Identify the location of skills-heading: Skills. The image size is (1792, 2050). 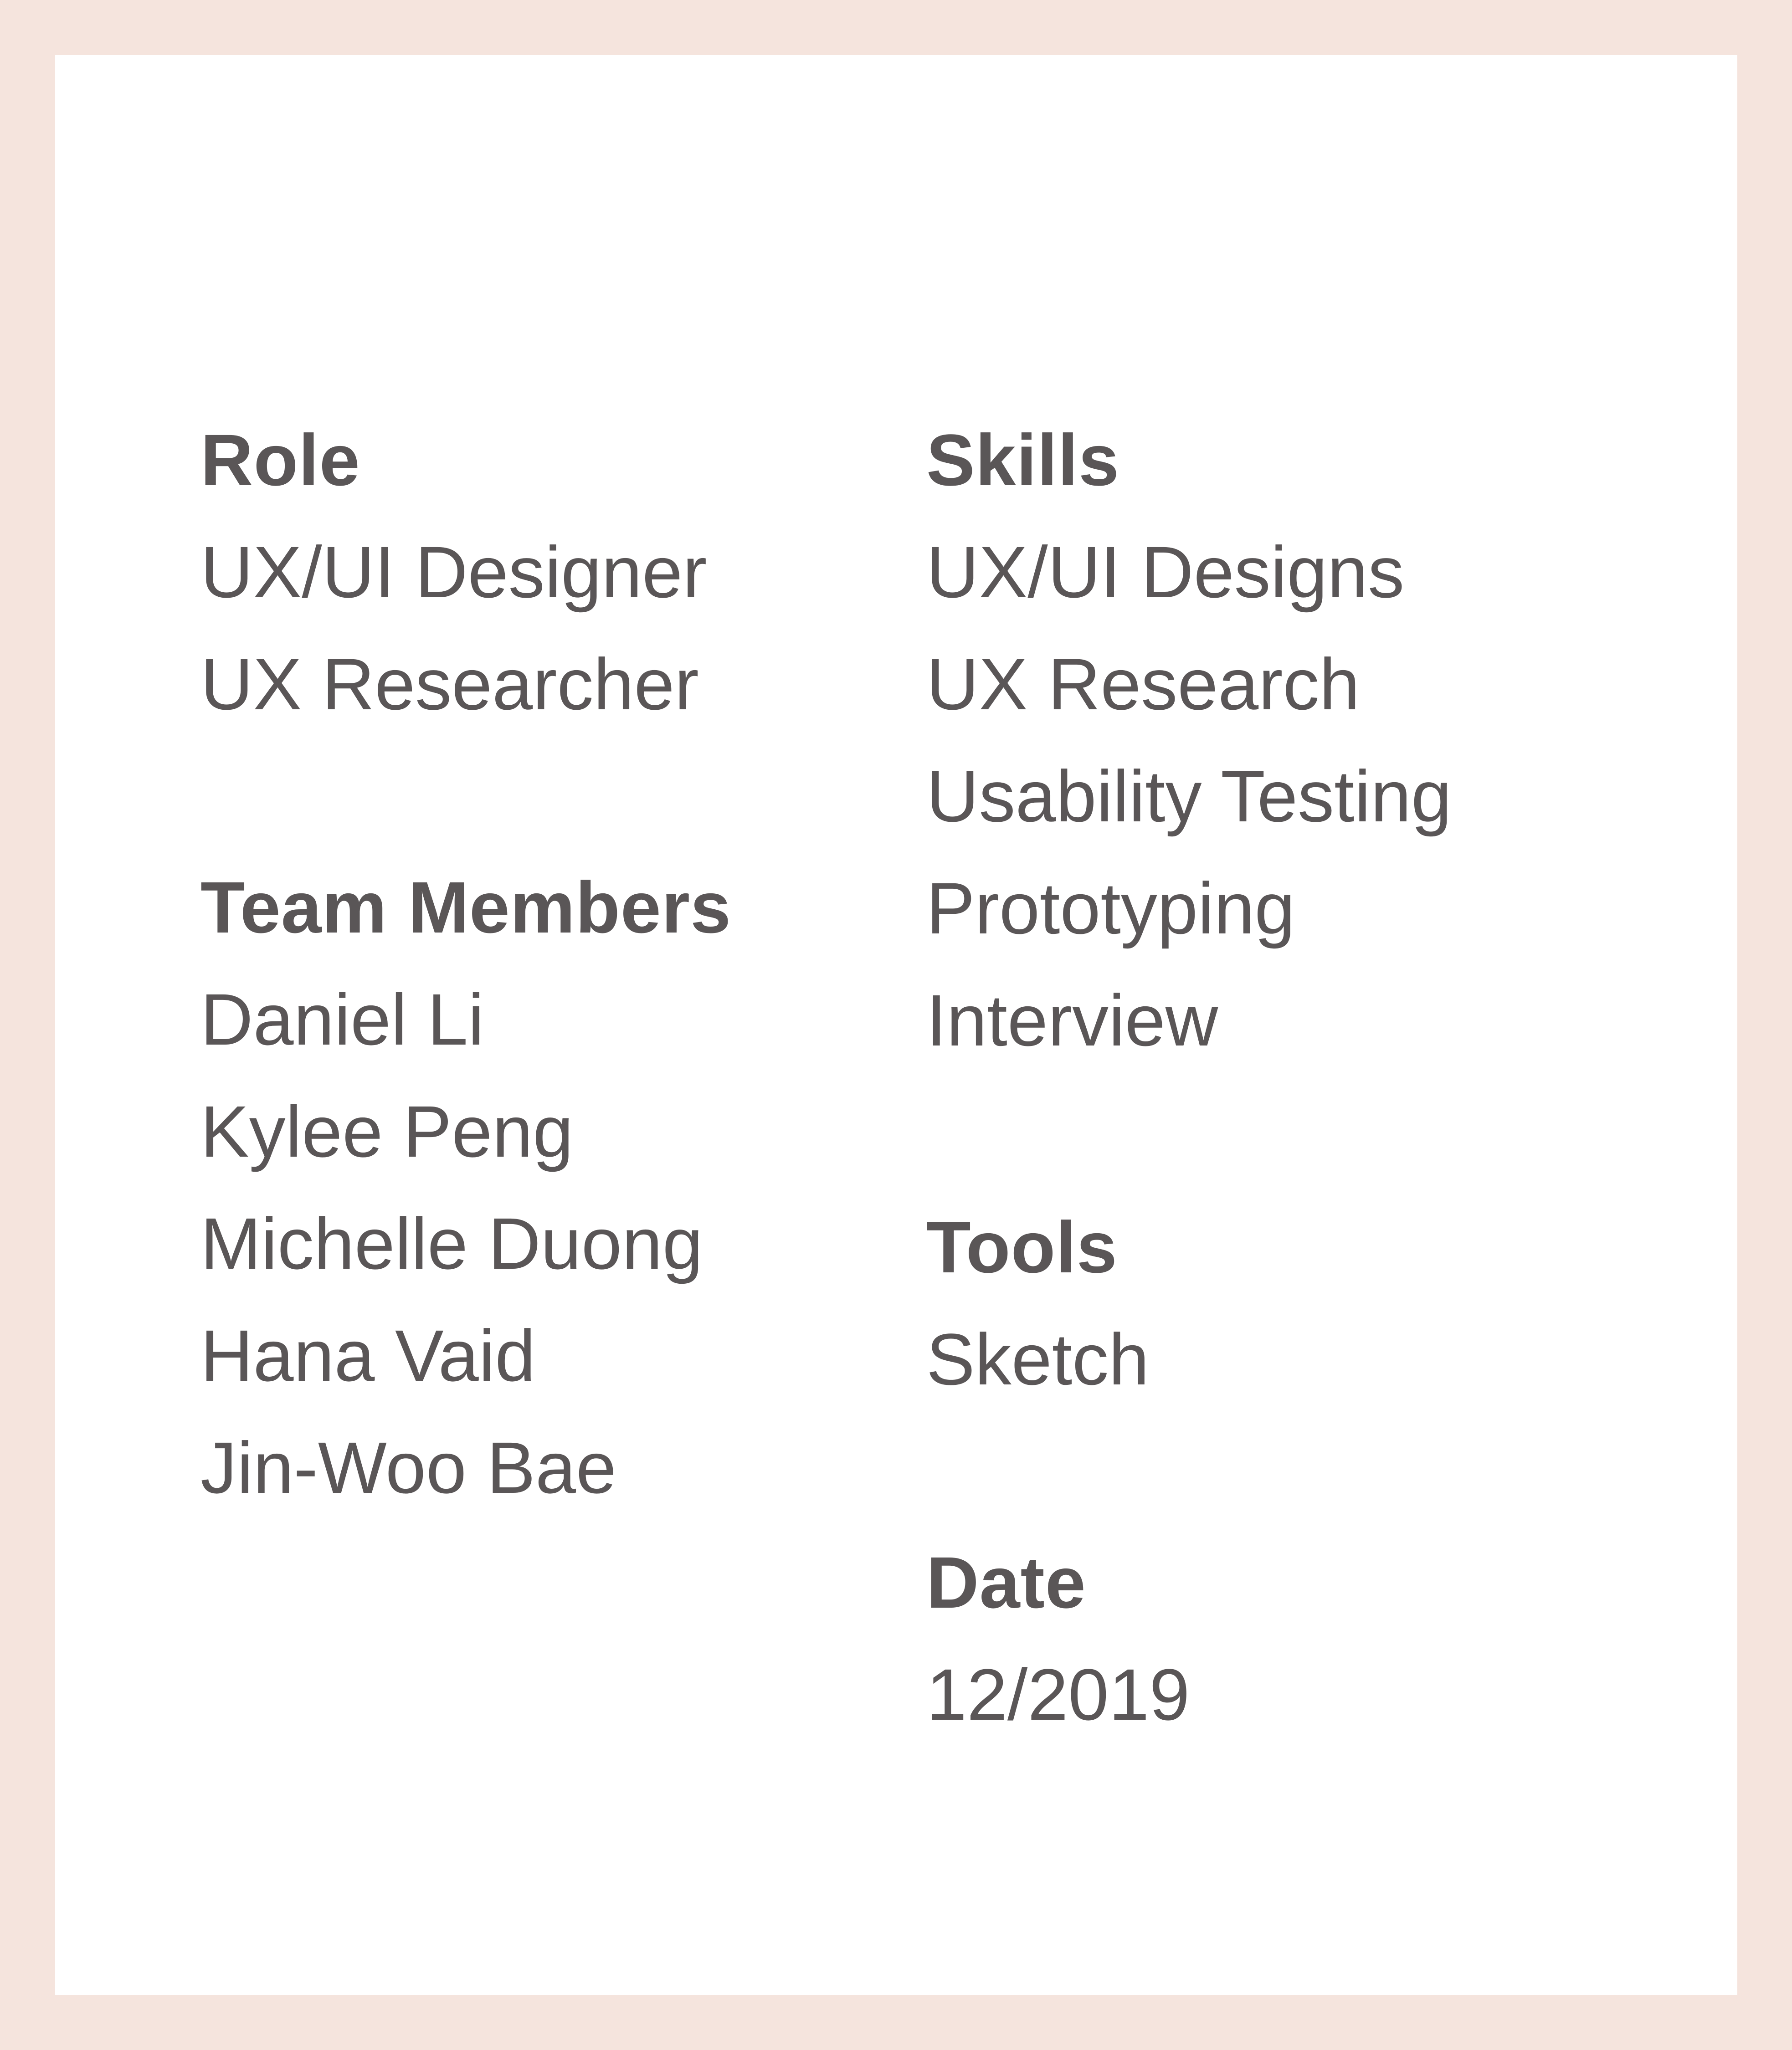
(1023, 460).